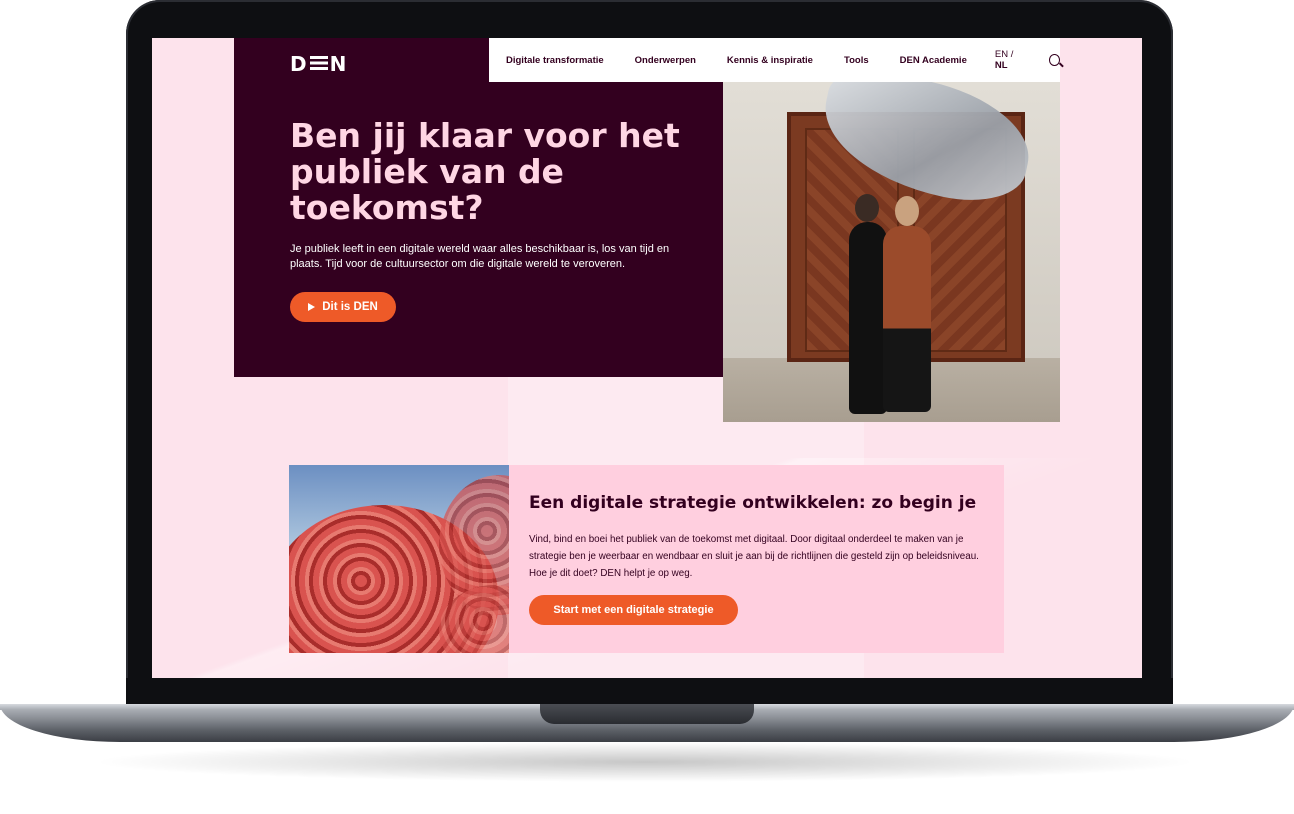 The height and width of the screenshot is (814, 1294). Describe the element at coordinates (770, 60) in the screenshot. I see `nav-item-kennis-inspiratie: Kennis & inspiratie` at that location.